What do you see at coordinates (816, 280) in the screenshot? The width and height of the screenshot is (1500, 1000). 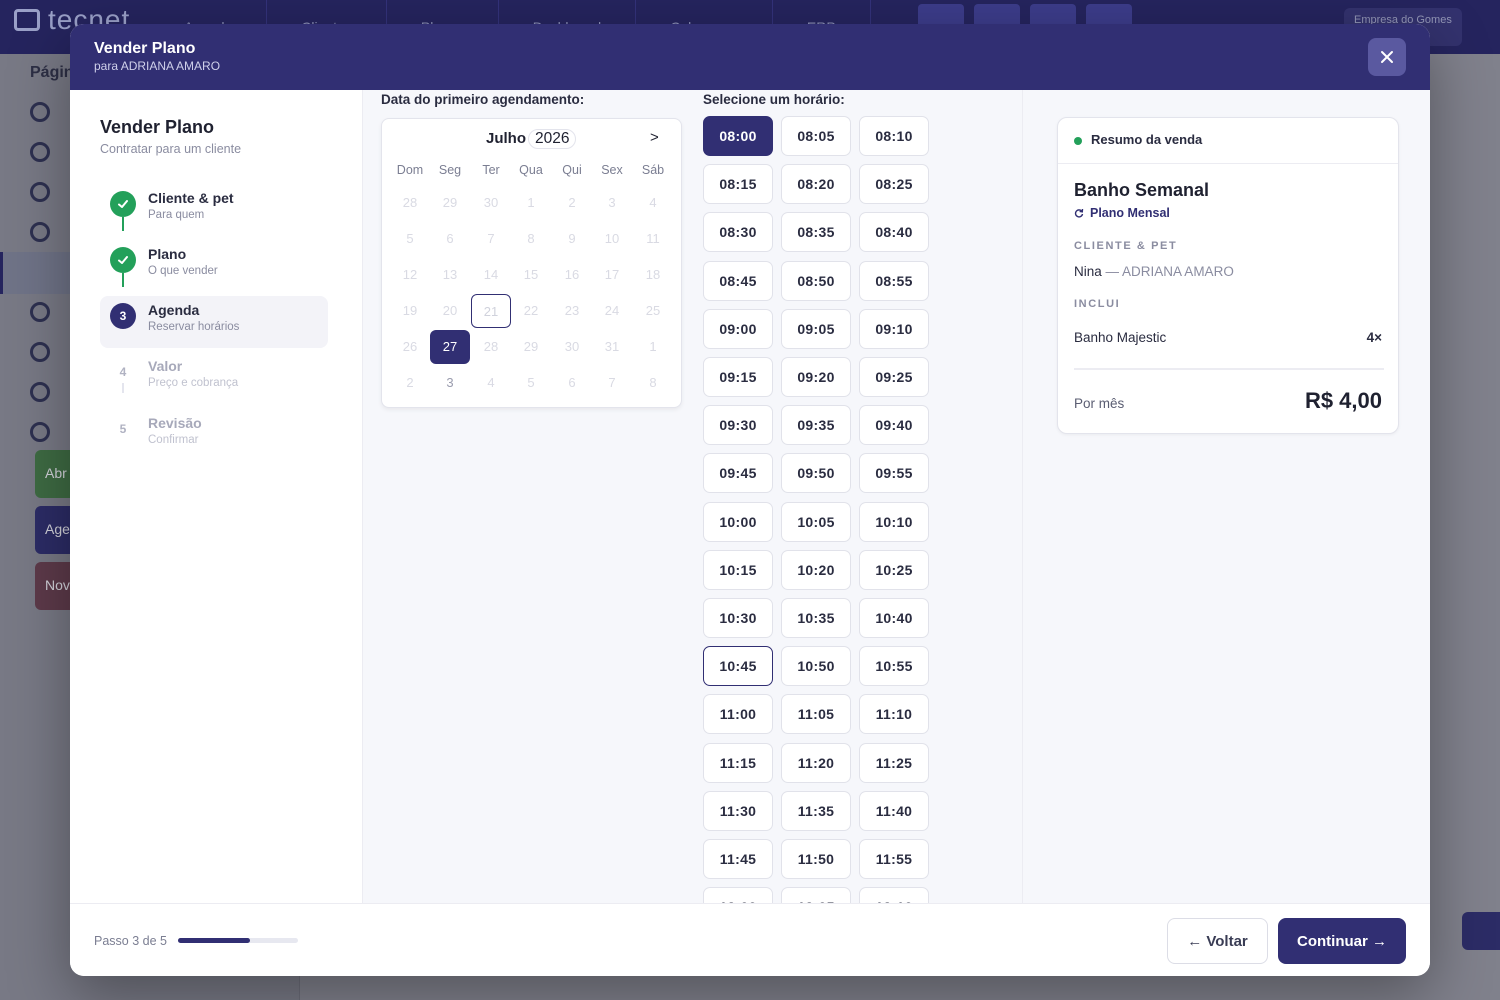 I see `time-slot-button: 08:50` at bounding box center [816, 280].